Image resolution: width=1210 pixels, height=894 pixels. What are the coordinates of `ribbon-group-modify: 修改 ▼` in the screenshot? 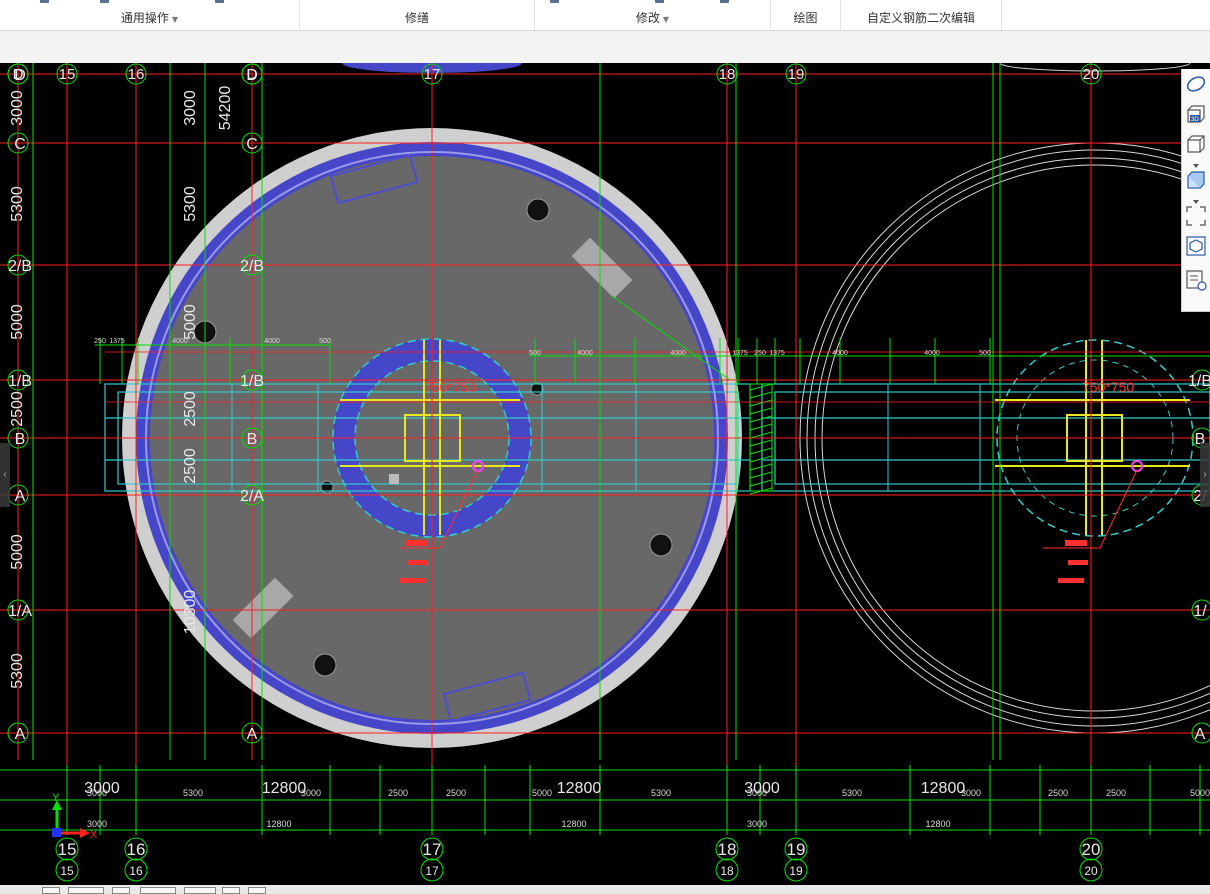 It's located at (653, 15).